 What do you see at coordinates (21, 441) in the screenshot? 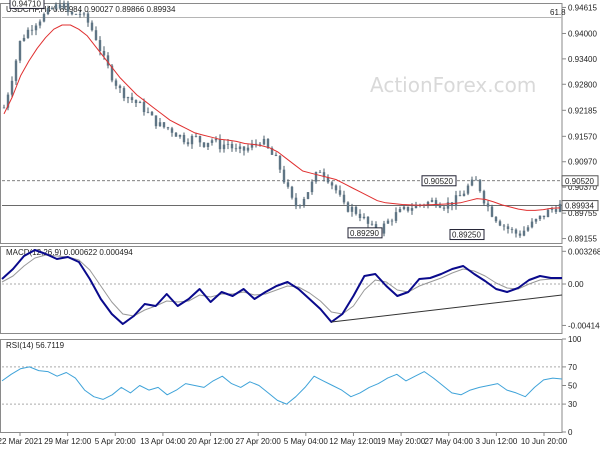
I see `x-tick-label: 22 Mar 2021` at bounding box center [21, 441].